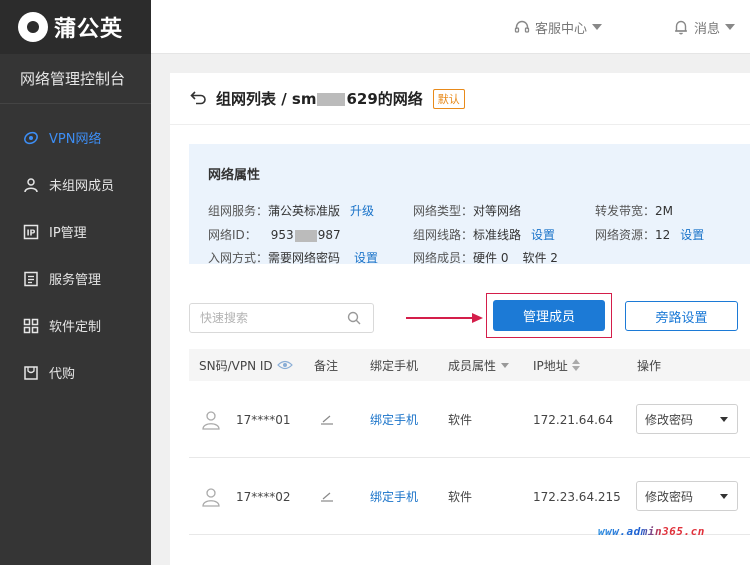 The image size is (750, 565). I want to click on support-center-menu: 客服中心, so click(558, 27).